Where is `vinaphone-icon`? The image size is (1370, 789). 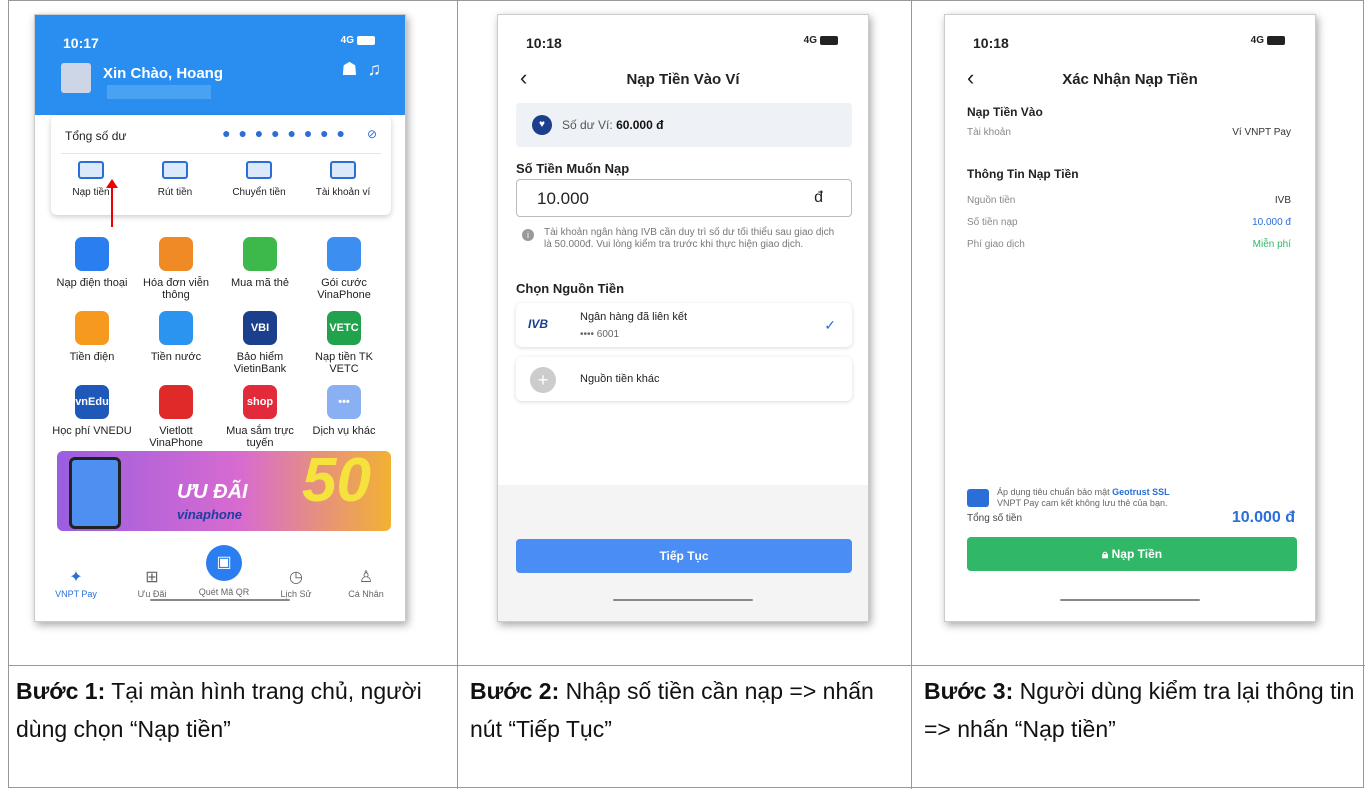
vinaphone-icon is located at coordinates (344, 254).